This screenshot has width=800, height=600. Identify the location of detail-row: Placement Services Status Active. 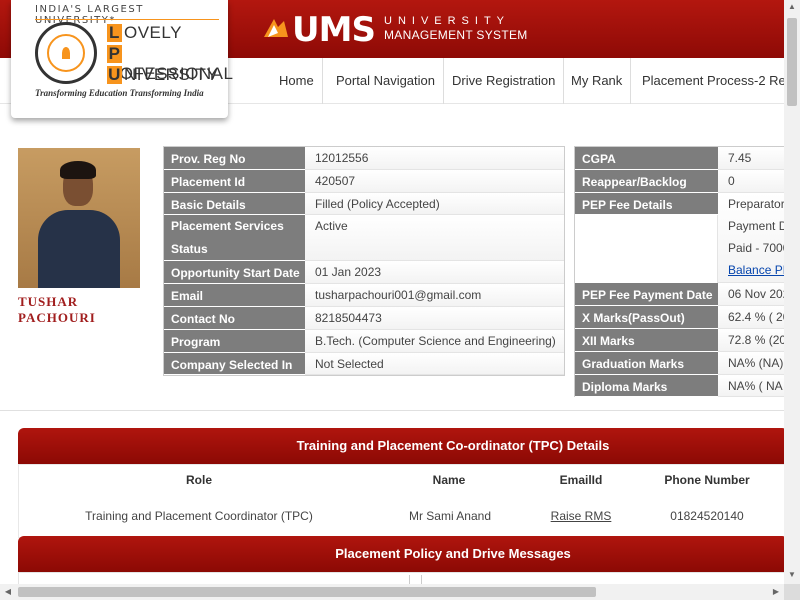
(364, 238).